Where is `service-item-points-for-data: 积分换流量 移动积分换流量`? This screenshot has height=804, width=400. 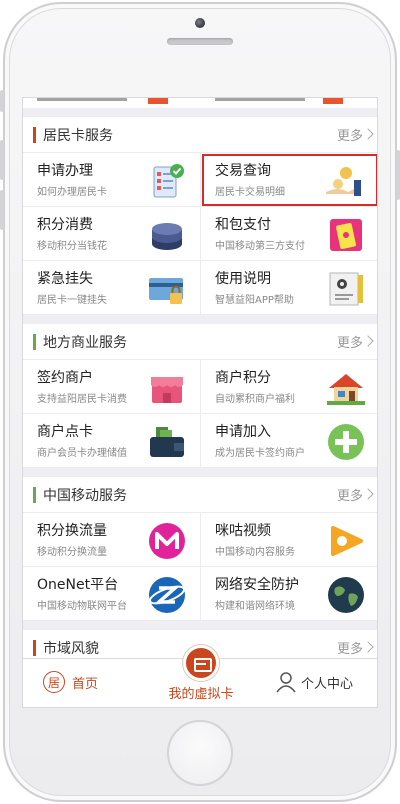 service-item-points-for-data: 积分换流量 移动积分换流量 is located at coordinates (112, 540).